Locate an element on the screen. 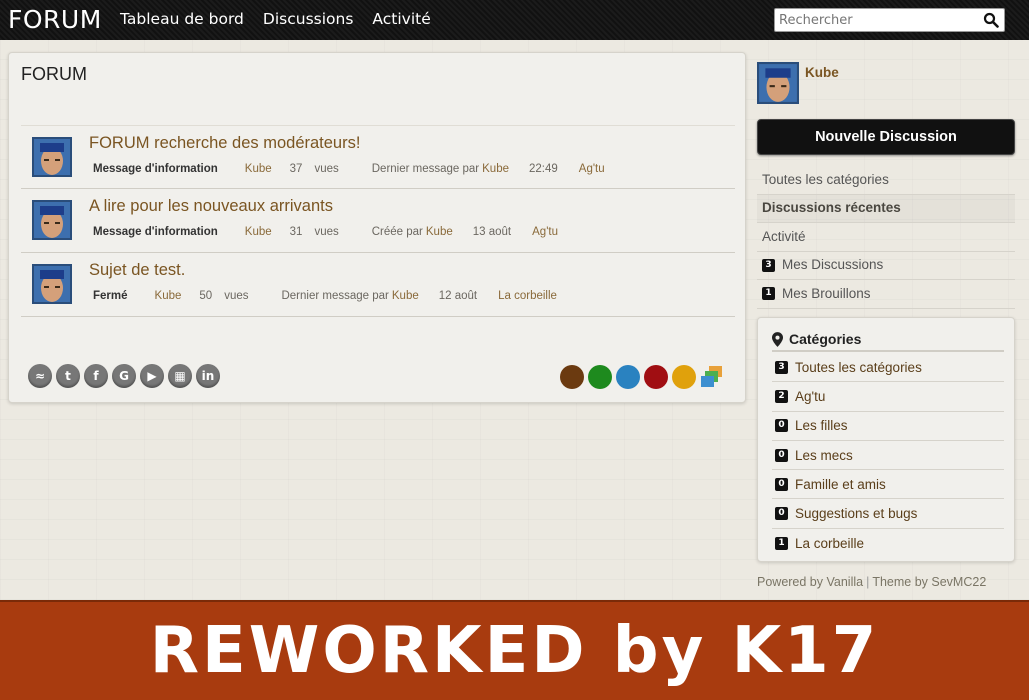 The height and width of the screenshot is (700, 1029). category-label: Toutes les catégories is located at coordinates (858, 367).